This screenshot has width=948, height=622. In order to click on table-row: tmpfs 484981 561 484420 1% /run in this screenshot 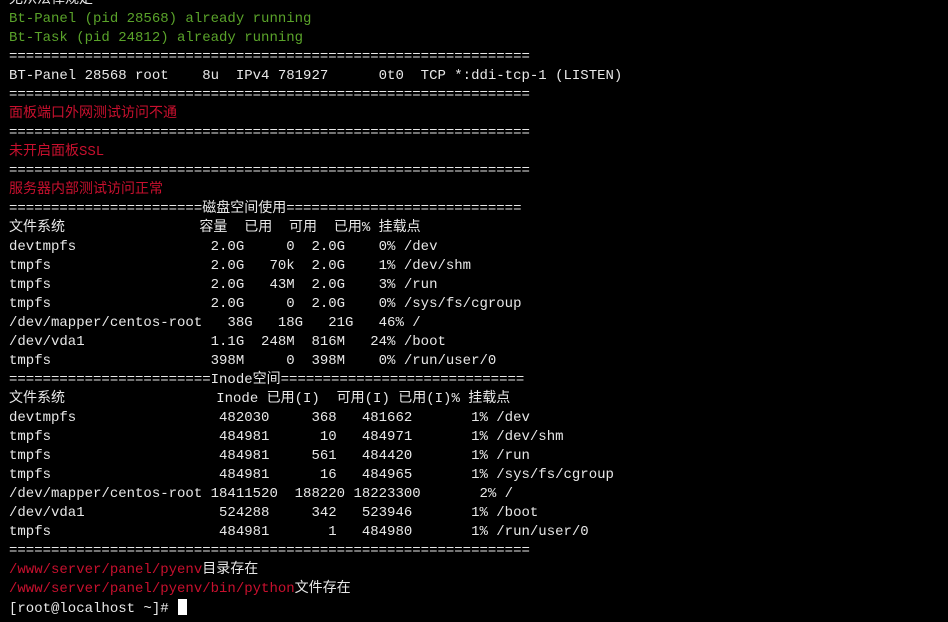, I will do `click(269, 456)`.